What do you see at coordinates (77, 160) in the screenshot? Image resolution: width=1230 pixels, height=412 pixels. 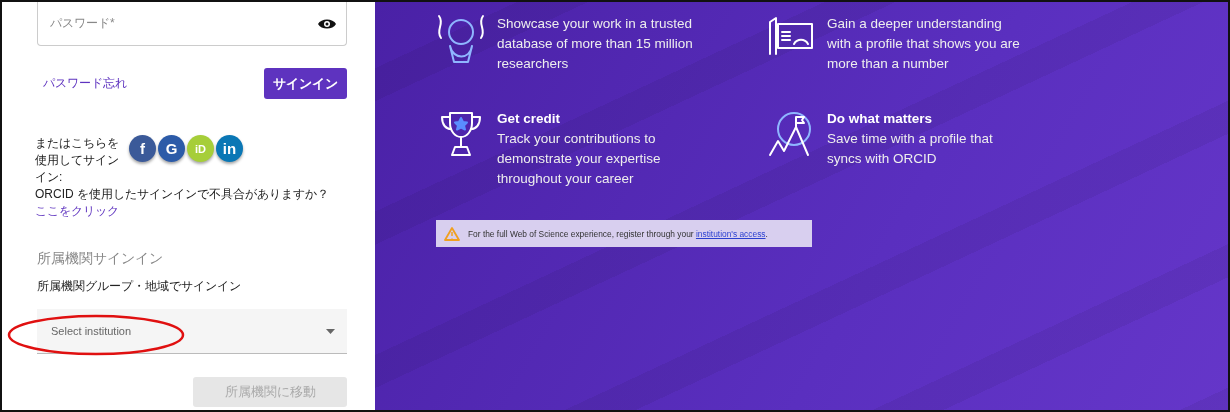 I see `social-sign-in-label: またはこちらを使用してサインイン:` at bounding box center [77, 160].